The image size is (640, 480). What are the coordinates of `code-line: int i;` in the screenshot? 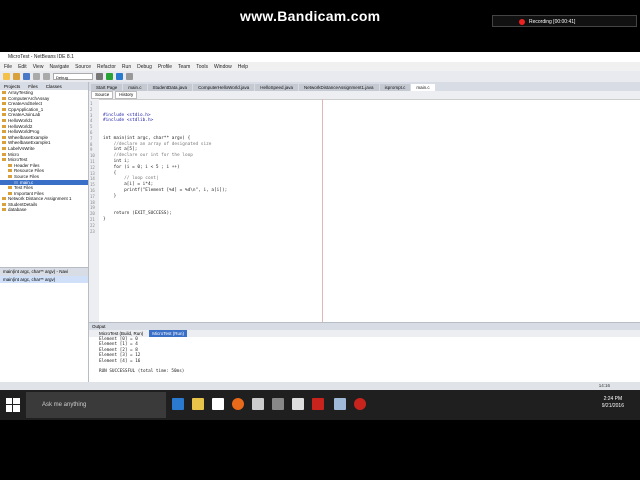 It's located at (116, 161).